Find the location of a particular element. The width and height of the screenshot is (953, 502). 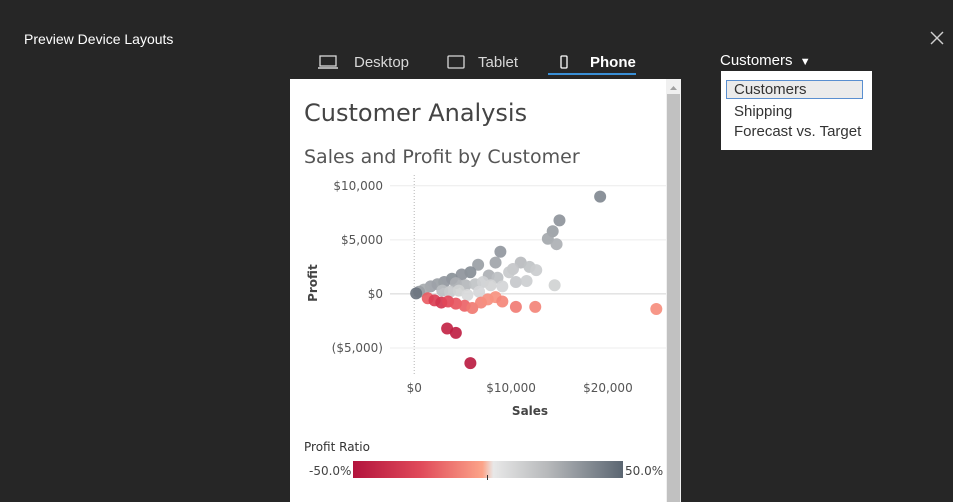

tab-desktop-label: Desktop is located at coordinates (382, 62).